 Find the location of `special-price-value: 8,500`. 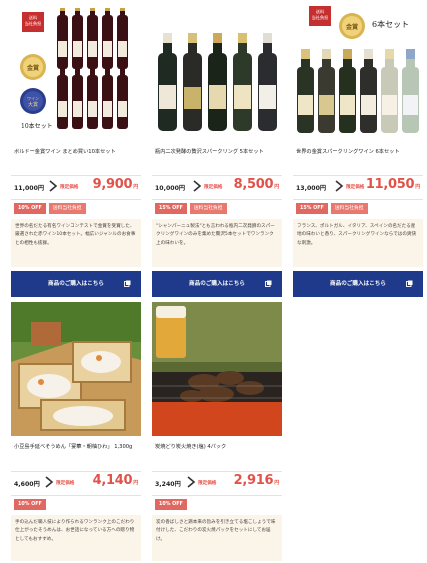

special-price-value: 8,500 is located at coordinates (253, 184).